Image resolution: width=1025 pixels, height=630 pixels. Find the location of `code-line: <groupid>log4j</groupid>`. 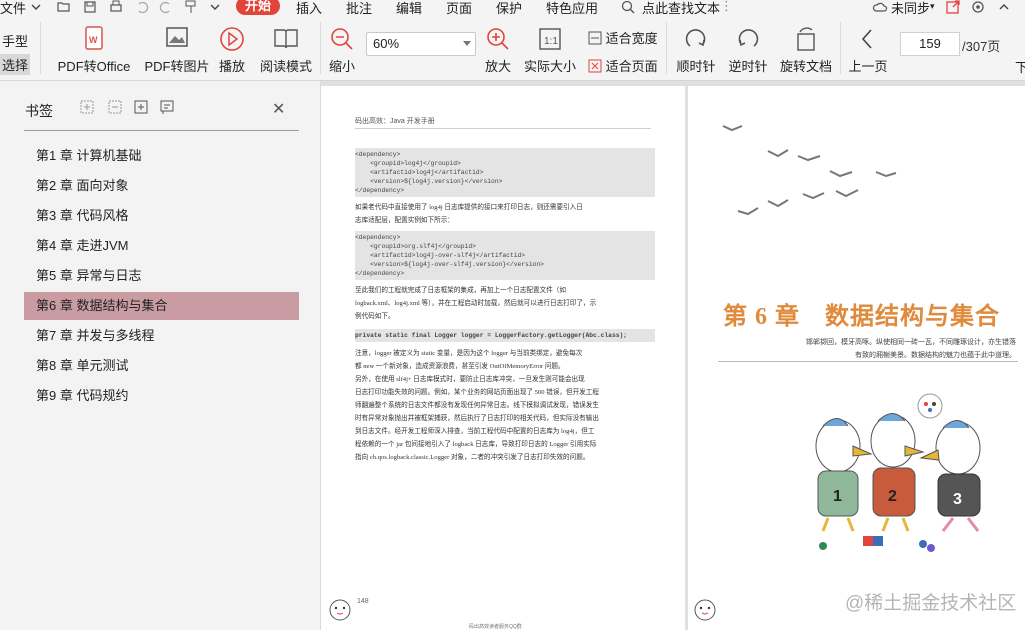

code-line: <groupid>log4j</groupid> is located at coordinates (408, 163).